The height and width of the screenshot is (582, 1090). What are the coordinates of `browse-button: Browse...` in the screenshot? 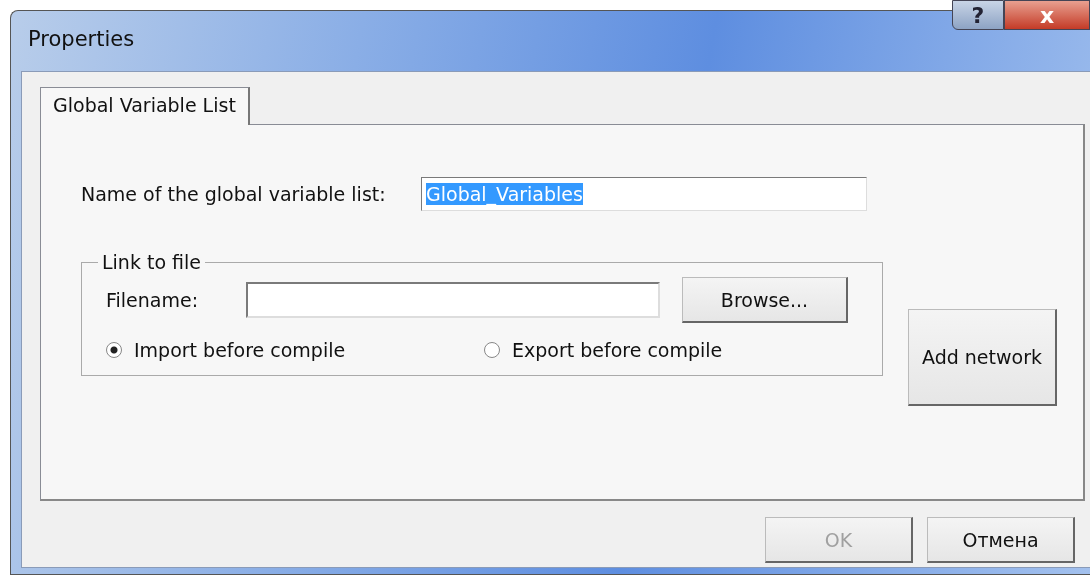 It's located at (765, 300).